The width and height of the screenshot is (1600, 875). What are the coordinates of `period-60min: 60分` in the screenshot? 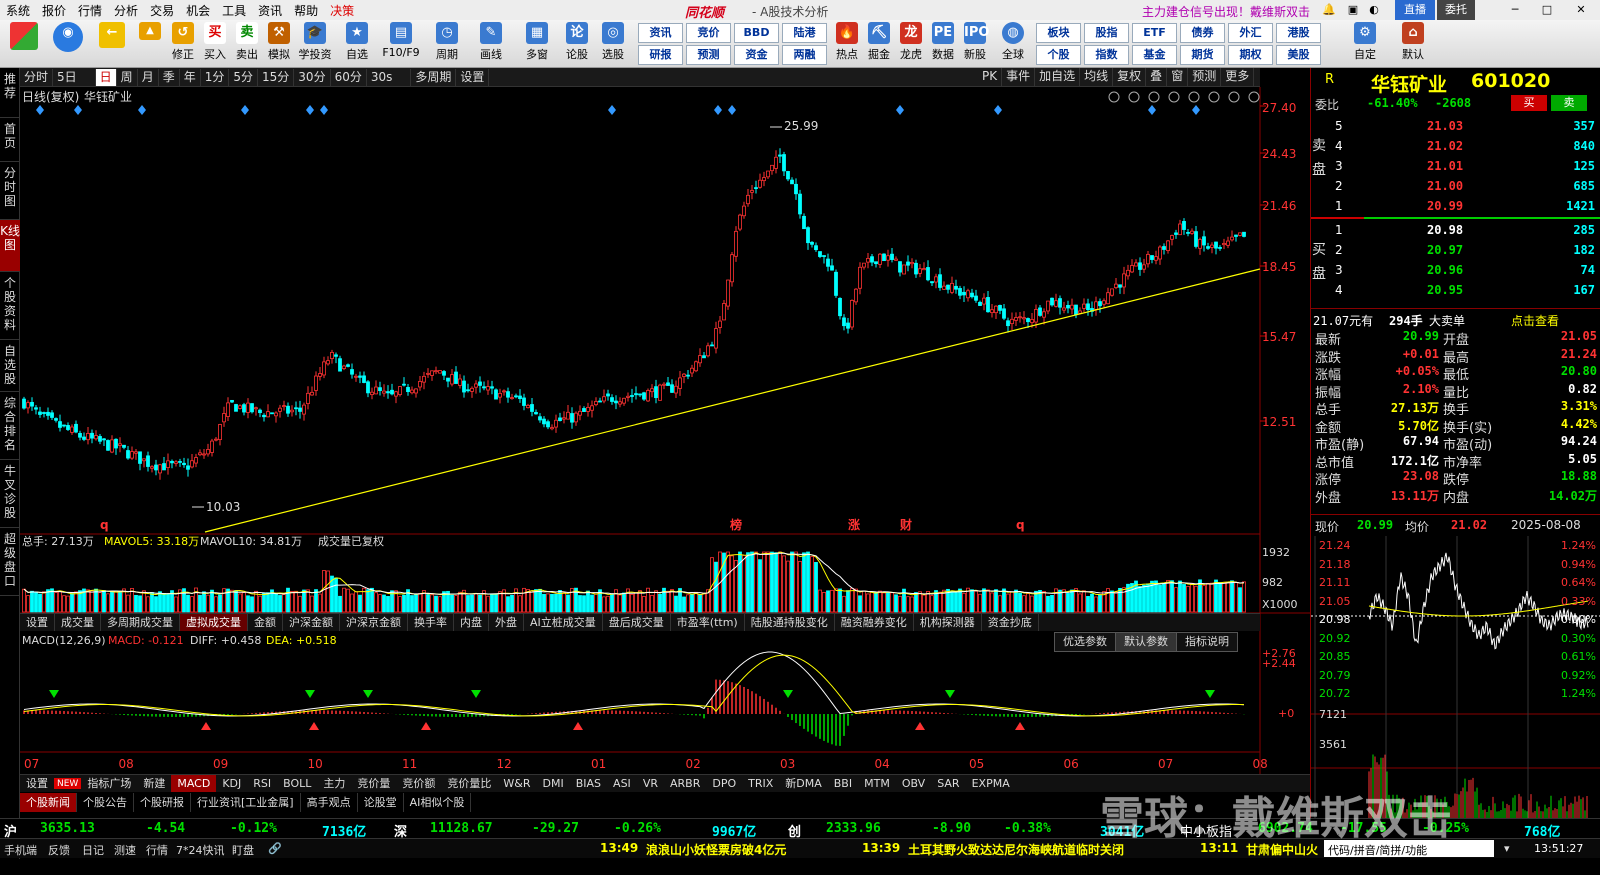 It's located at (349, 77).